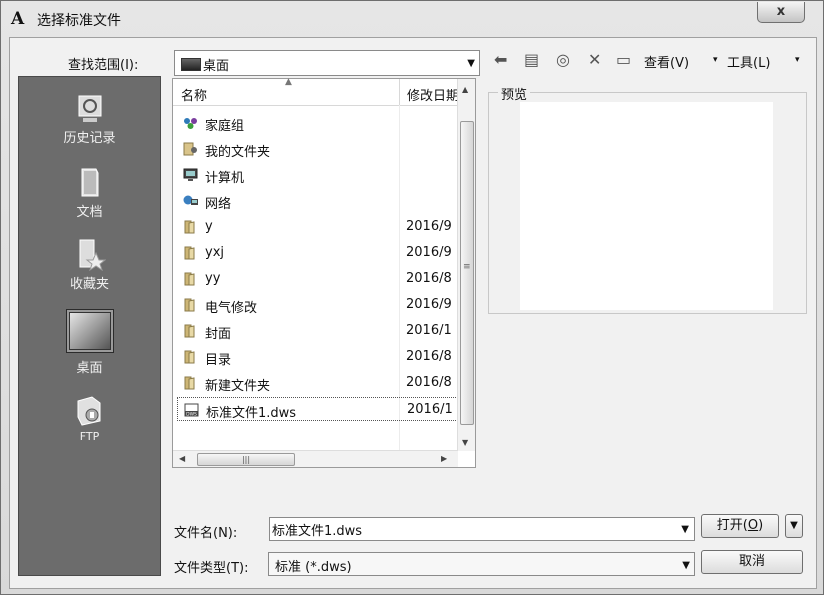 The image size is (824, 595). Describe the element at coordinates (191, 410) in the screenshot. I see `dws-file-icon: DWS` at that location.